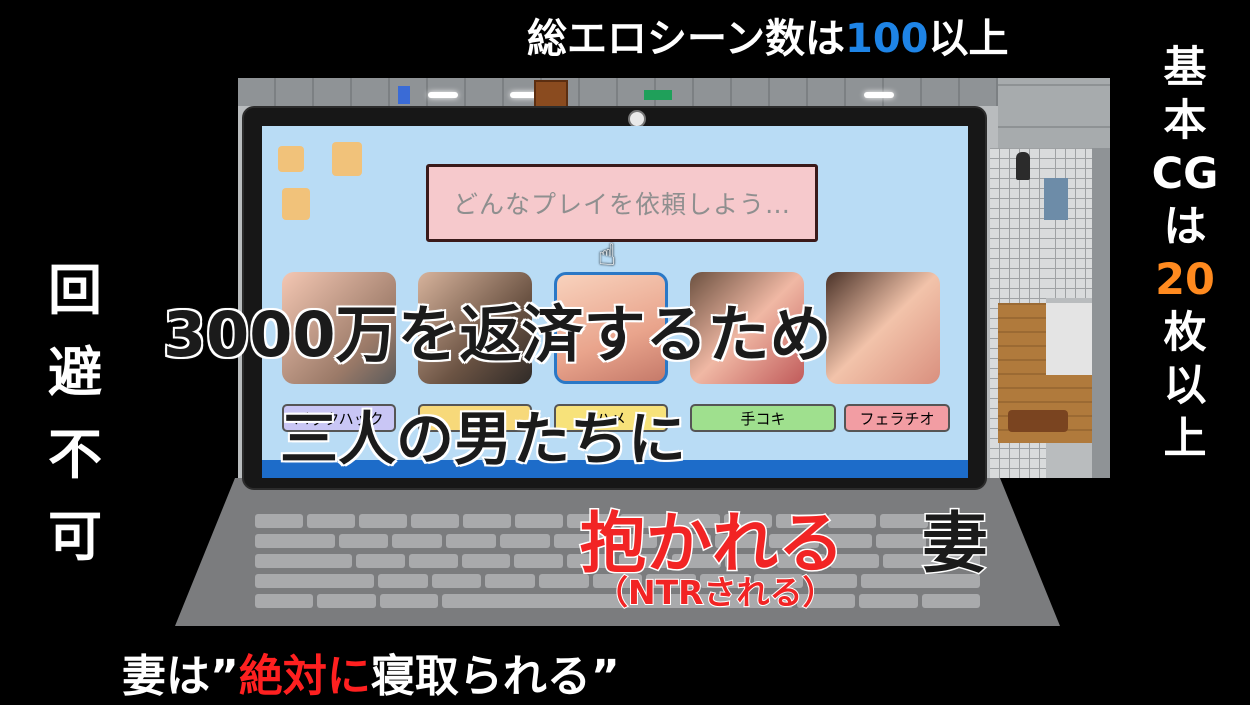 This screenshot has height=705, width=1250. Describe the element at coordinates (1185, 253) in the screenshot. I see `cg-count-caption: 基 本 CG は 20 枚 以 上` at that location.